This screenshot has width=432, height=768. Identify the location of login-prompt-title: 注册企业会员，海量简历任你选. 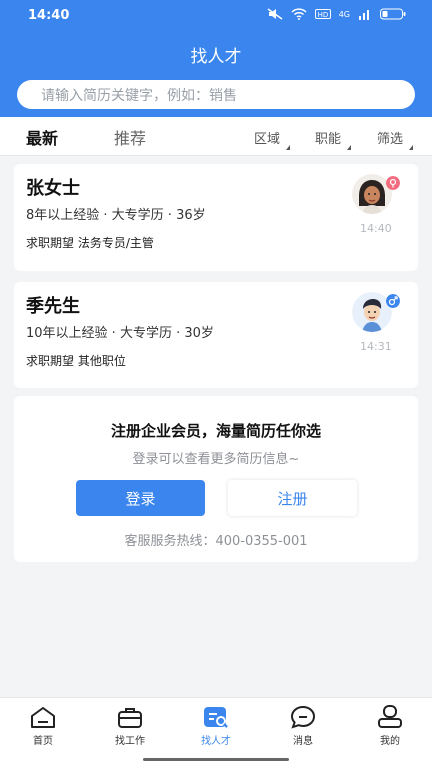
(215, 431).